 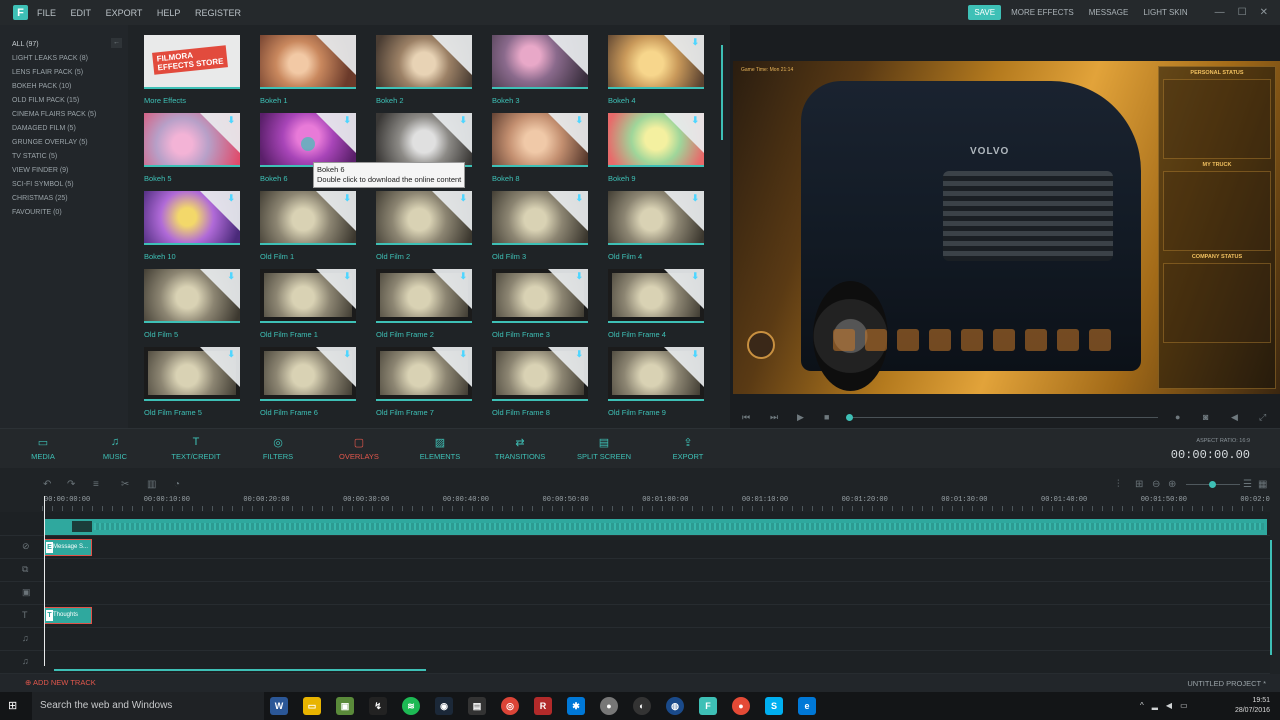 What do you see at coordinates (826, 417) in the screenshot?
I see `stop-icon: ■` at bounding box center [826, 417].